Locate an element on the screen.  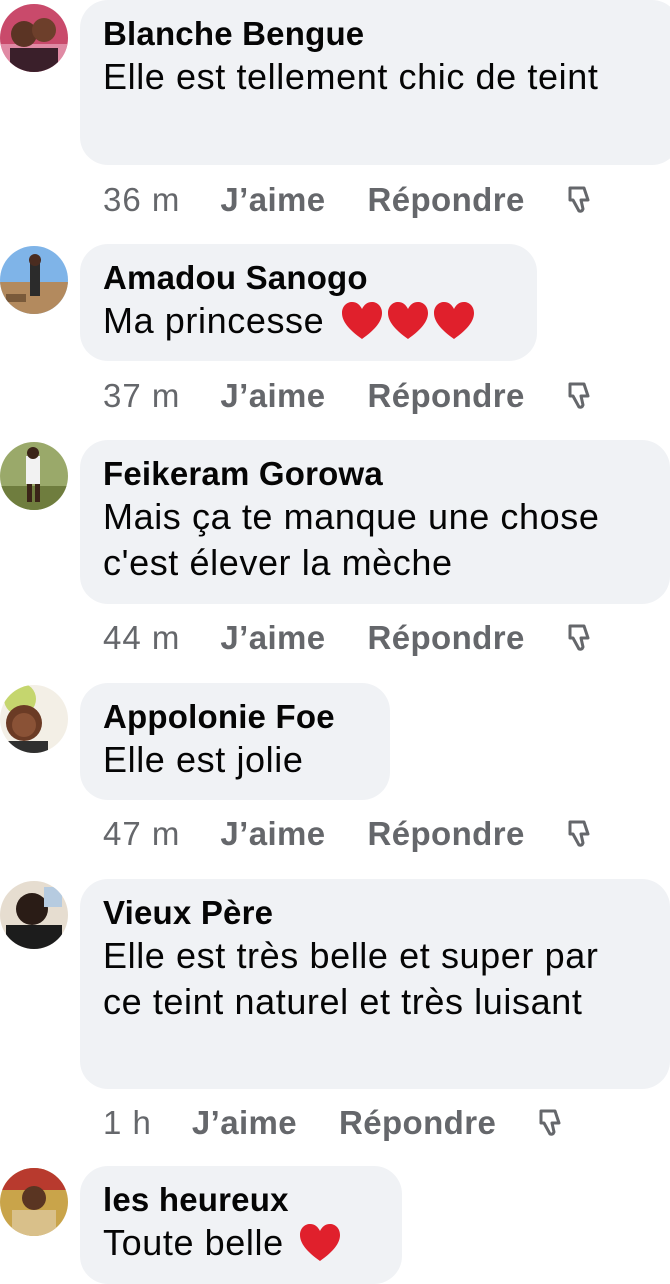
comment-author: Feikeram Gorowa is located at coordinates (375, 474).